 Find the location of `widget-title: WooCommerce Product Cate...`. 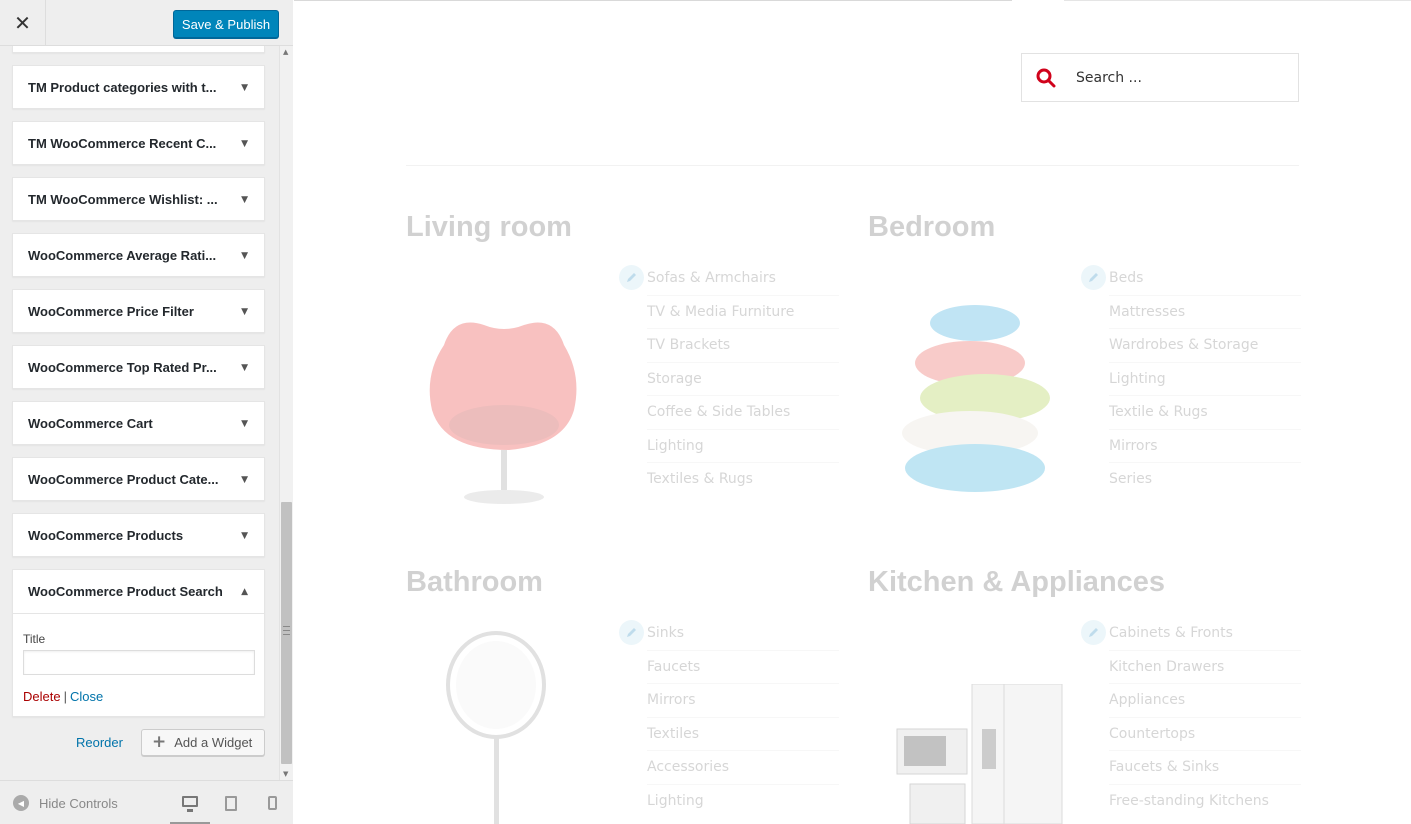

widget-title: WooCommerce Product Cate... is located at coordinates (123, 479).